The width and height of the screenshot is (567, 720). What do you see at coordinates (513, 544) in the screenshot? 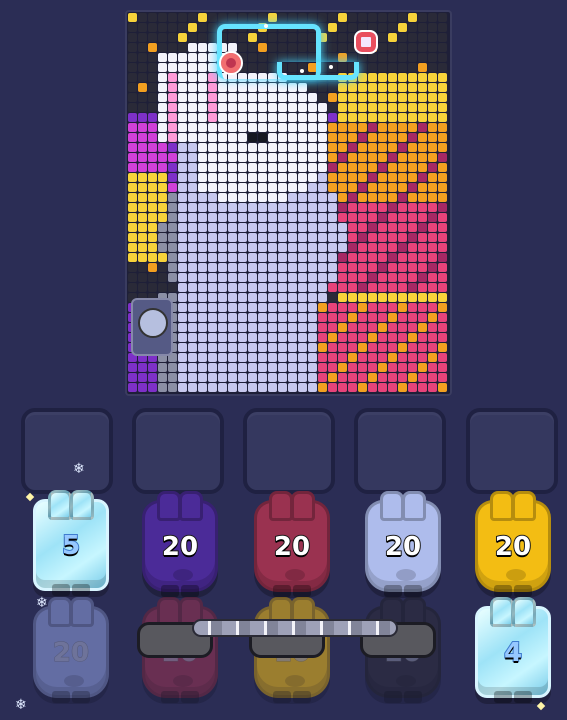
I see `yellow-pig: 20` at bounding box center [513, 544].